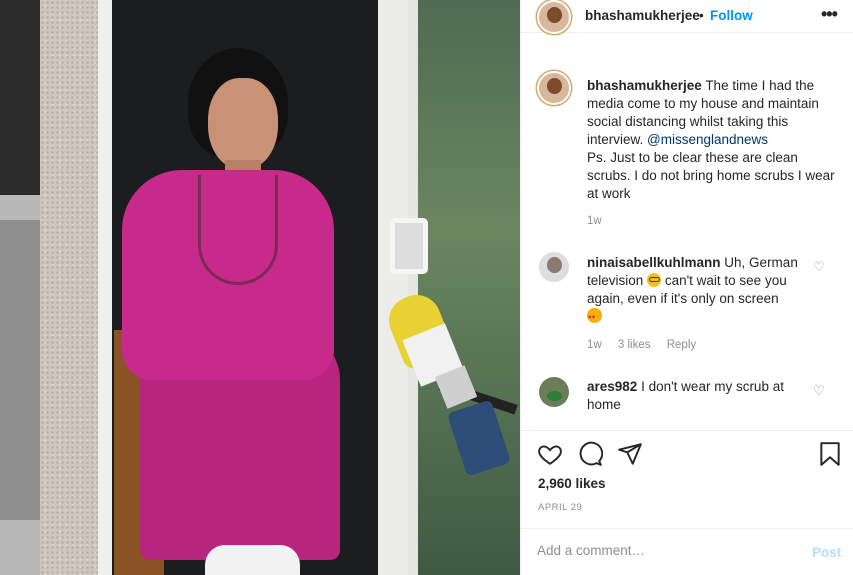 The height and width of the screenshot is (575, 853). Describe the element at coordinates (594, 345) in the screenshot. I see `comment-timestamp: 1w` at that location.